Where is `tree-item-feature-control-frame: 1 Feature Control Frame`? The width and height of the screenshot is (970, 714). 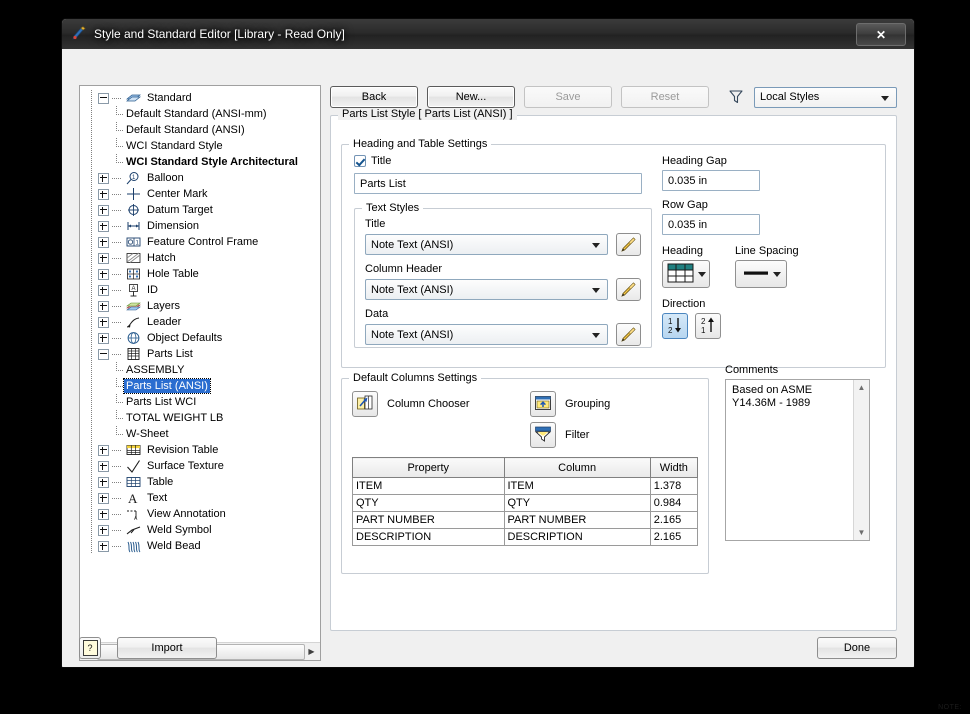 tree-item-feature-control-frame: 1 Feature Control Frame is located at coordinates (203, 242).